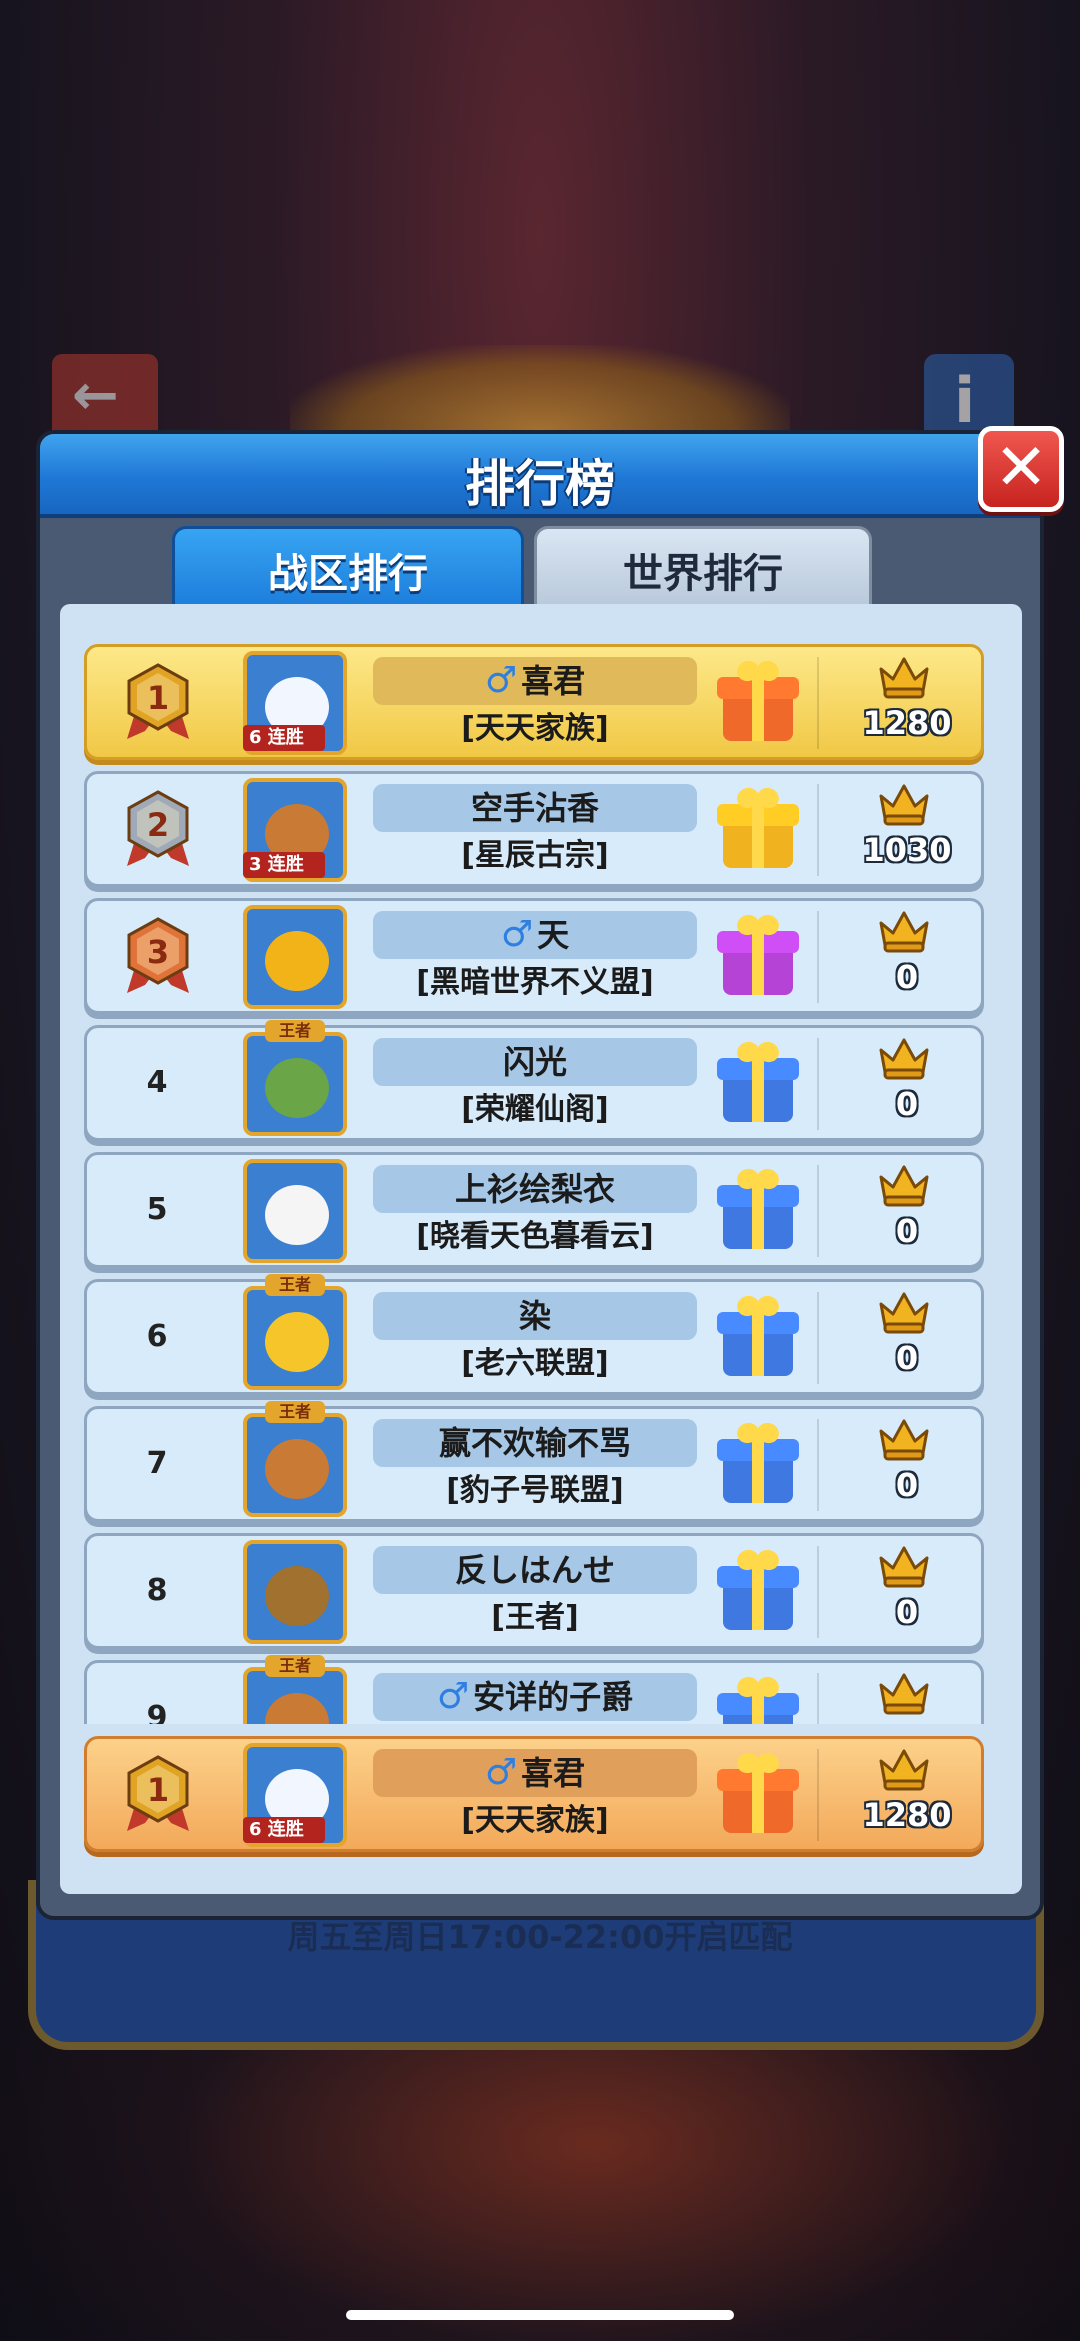  I want to click on player-name: 反しはんせ, so click(535, 1570).